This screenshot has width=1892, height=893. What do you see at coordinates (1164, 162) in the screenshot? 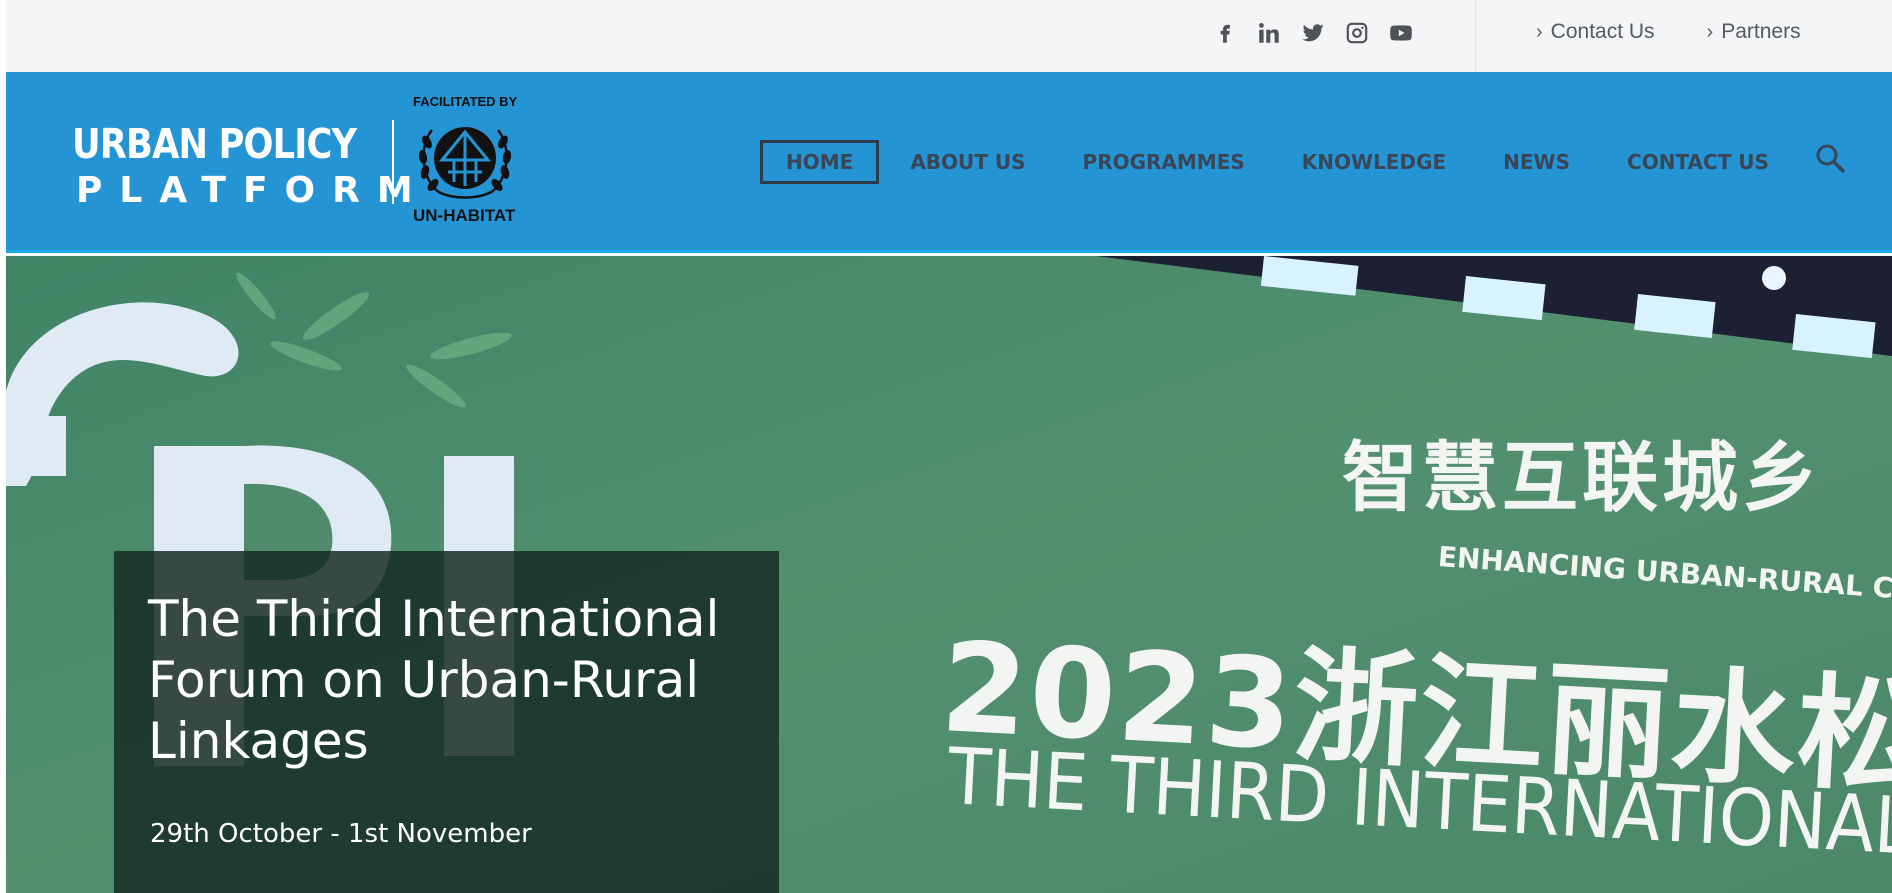
I see `nav-programmes: PROGRAMMES` at bounding box center [1164, 162].